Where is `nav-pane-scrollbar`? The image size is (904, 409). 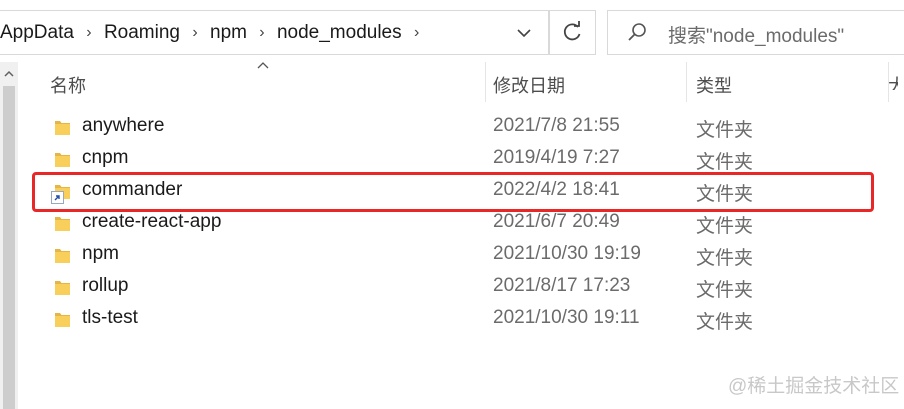 nav-pane-scrollbar is located at coordinates (9, 235).